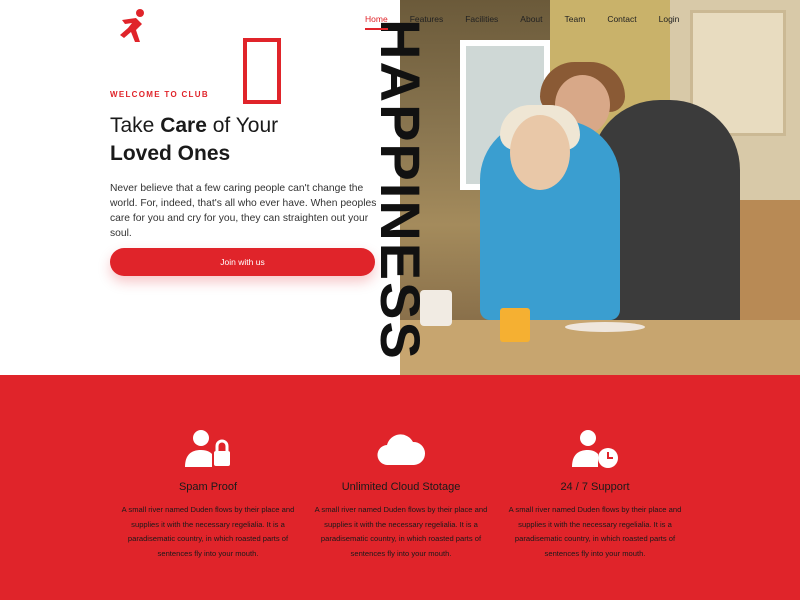  I want to click on nav-facilities: Facilities, so click(481, 22).